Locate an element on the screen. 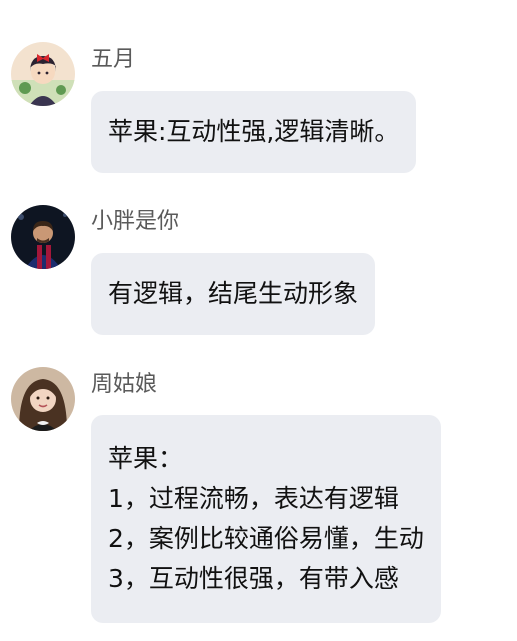 Image resolution: width=517 pixels, height=641 pixels. message-bubble: 有逻辑，结尾生动形象 is located at coordinates (233, 294).